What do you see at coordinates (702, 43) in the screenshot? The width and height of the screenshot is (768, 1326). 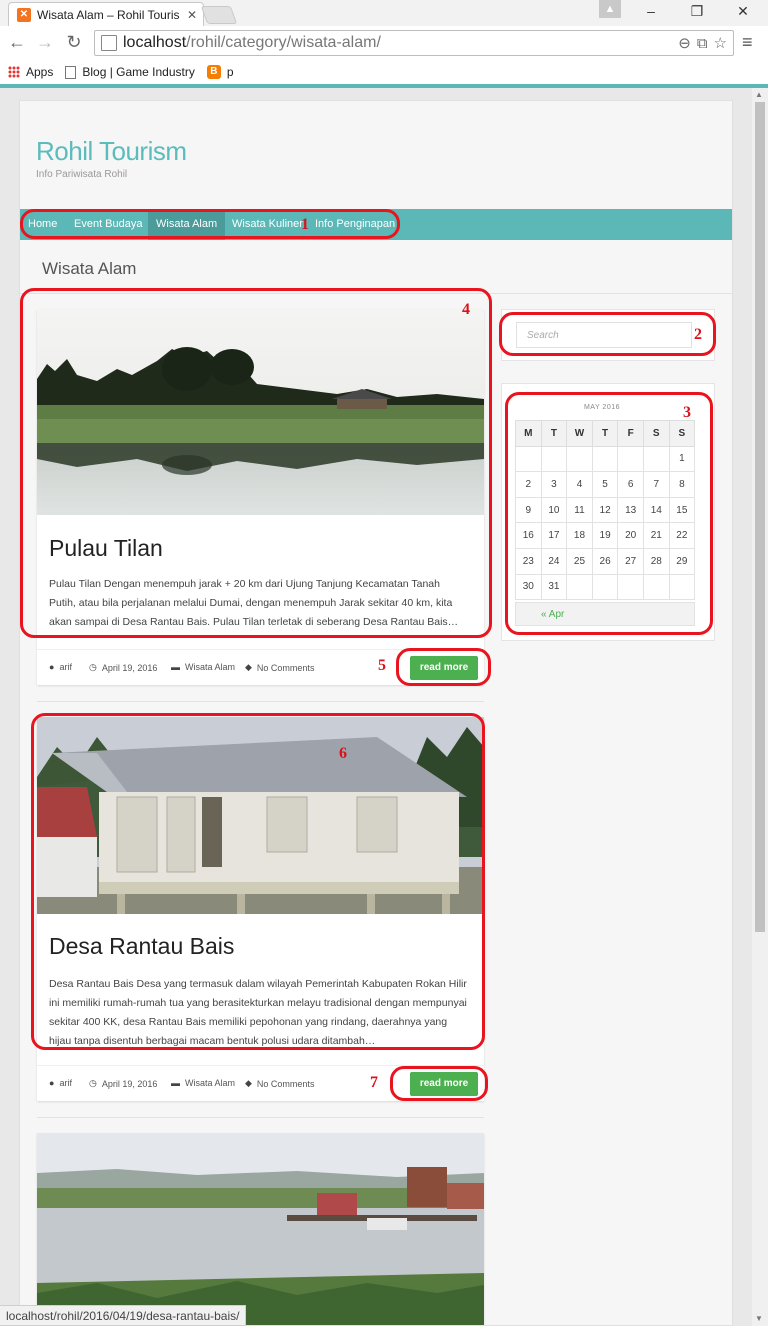 I see `translate-icon: ⧉` at bounding box center [702, 43].